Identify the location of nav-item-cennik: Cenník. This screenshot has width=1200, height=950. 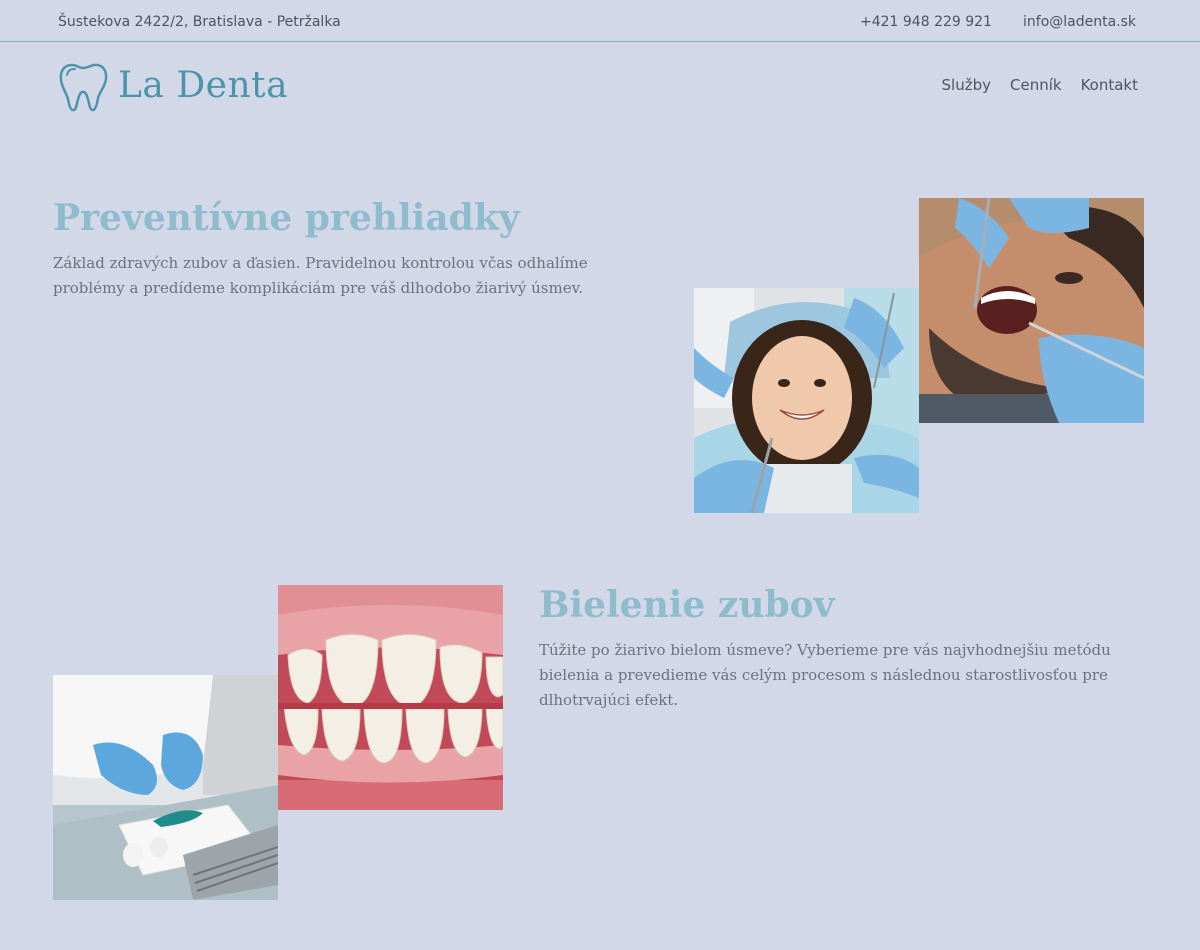
(1036, 85).